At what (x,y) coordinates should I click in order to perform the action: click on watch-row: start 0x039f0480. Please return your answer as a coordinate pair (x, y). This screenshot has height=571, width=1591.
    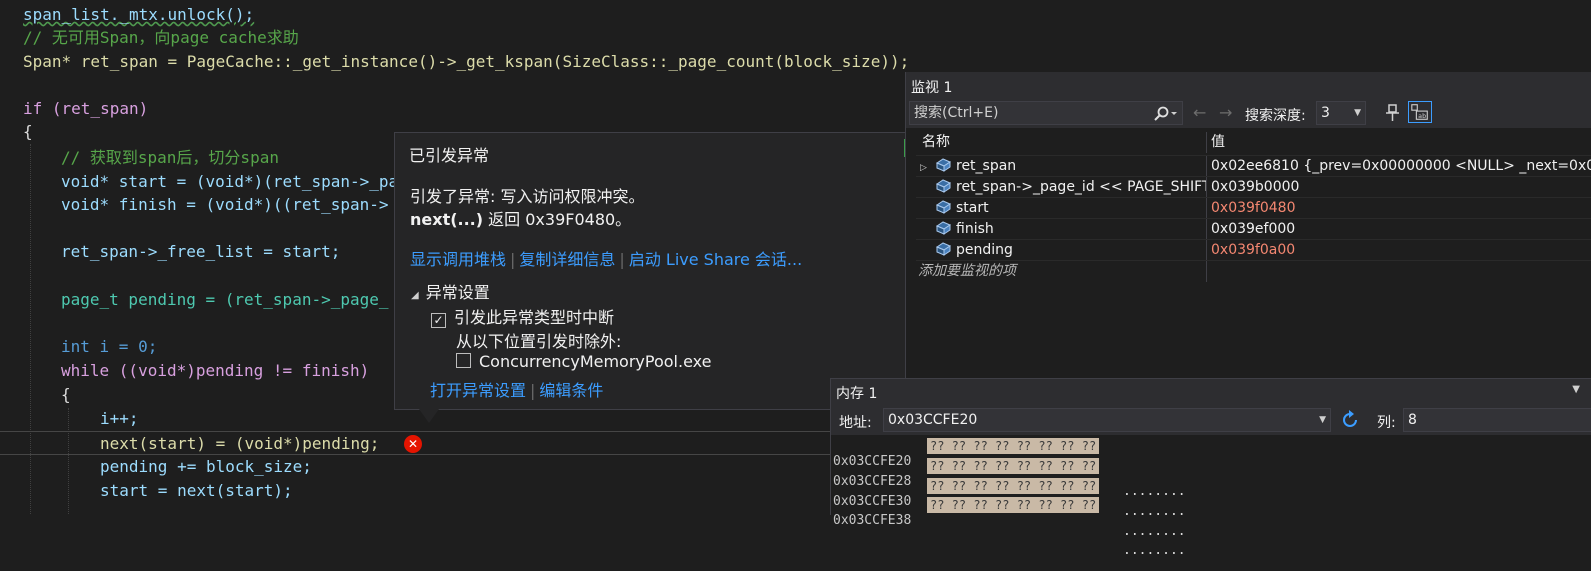
    Looking at the image, I should click on (1253, 208).